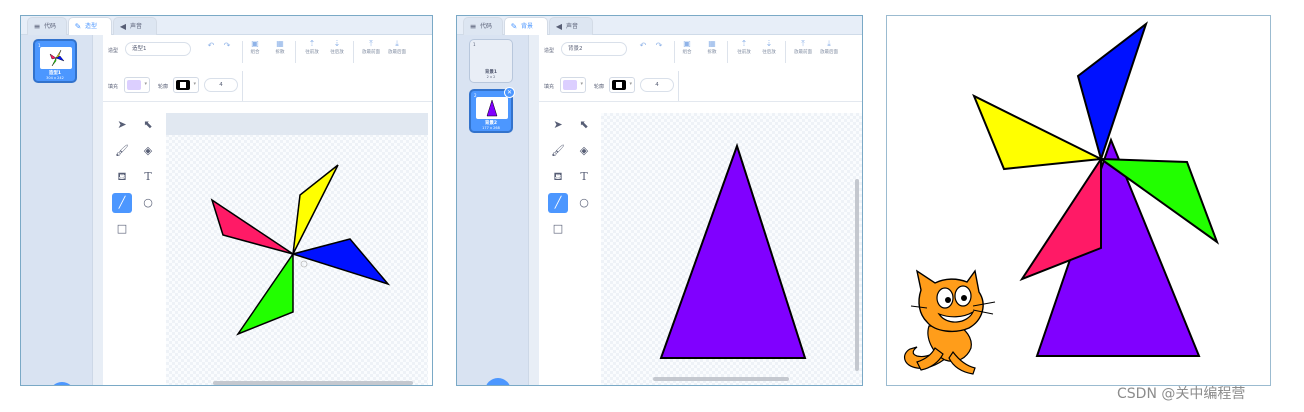  Describe the element at coordinates (158, 49) in the screenshot. I see `costume-name-input: 造型1` at that location.